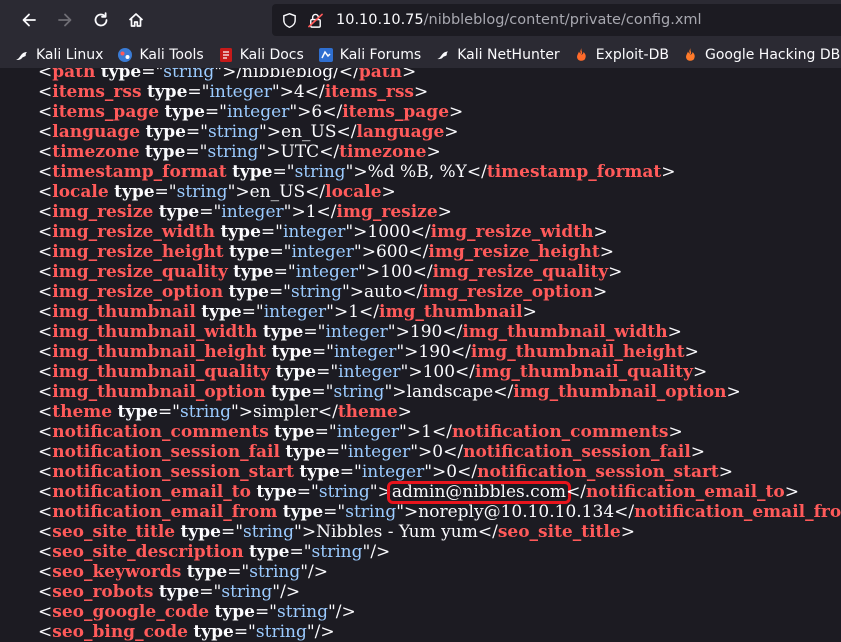  I want to click on back-button, so click(29, 20).